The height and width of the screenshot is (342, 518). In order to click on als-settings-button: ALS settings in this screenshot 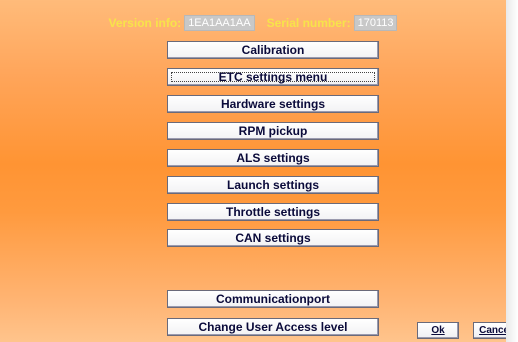, I will do `click(273, 158)`.